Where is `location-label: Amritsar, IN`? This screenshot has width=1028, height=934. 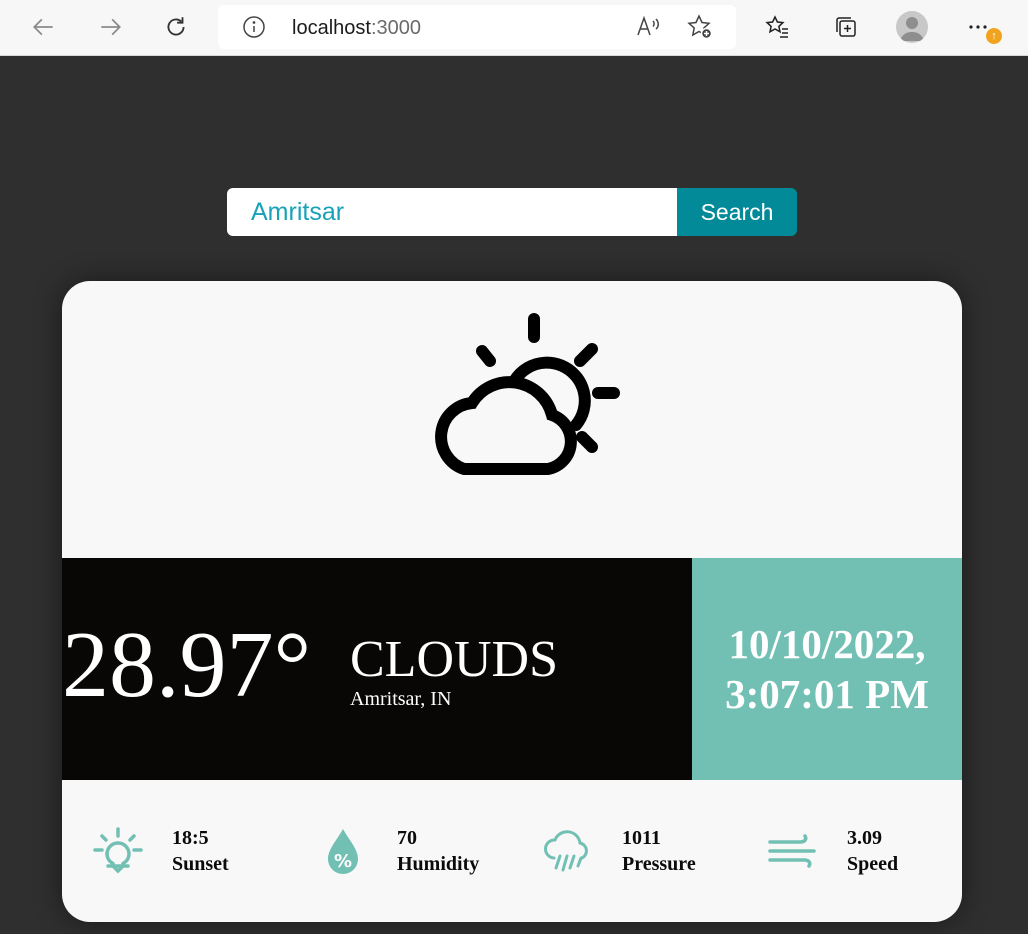 location-label: Amritsar, IN is located at coordinates (401, 699).